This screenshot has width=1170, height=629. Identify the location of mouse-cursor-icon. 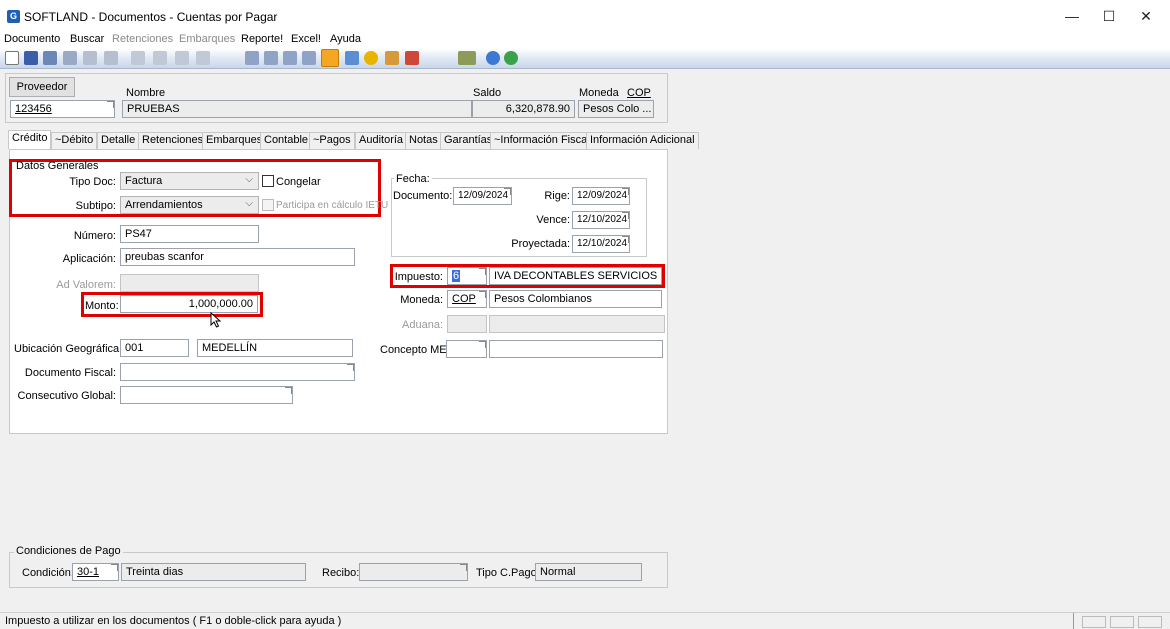
(216, 320).